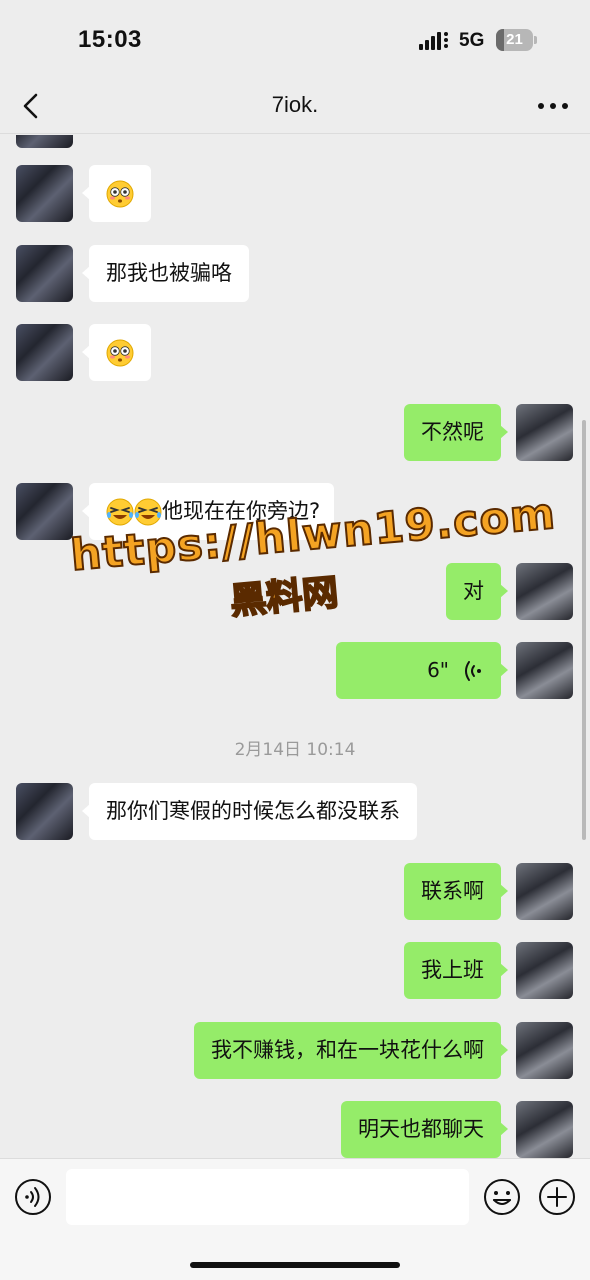 The height and width of the screenshot is (1280, 590). What do you see at coordinates (295, 1265) in the screenshot?
I see `home-indicator` at bounding box center [295, 1265].